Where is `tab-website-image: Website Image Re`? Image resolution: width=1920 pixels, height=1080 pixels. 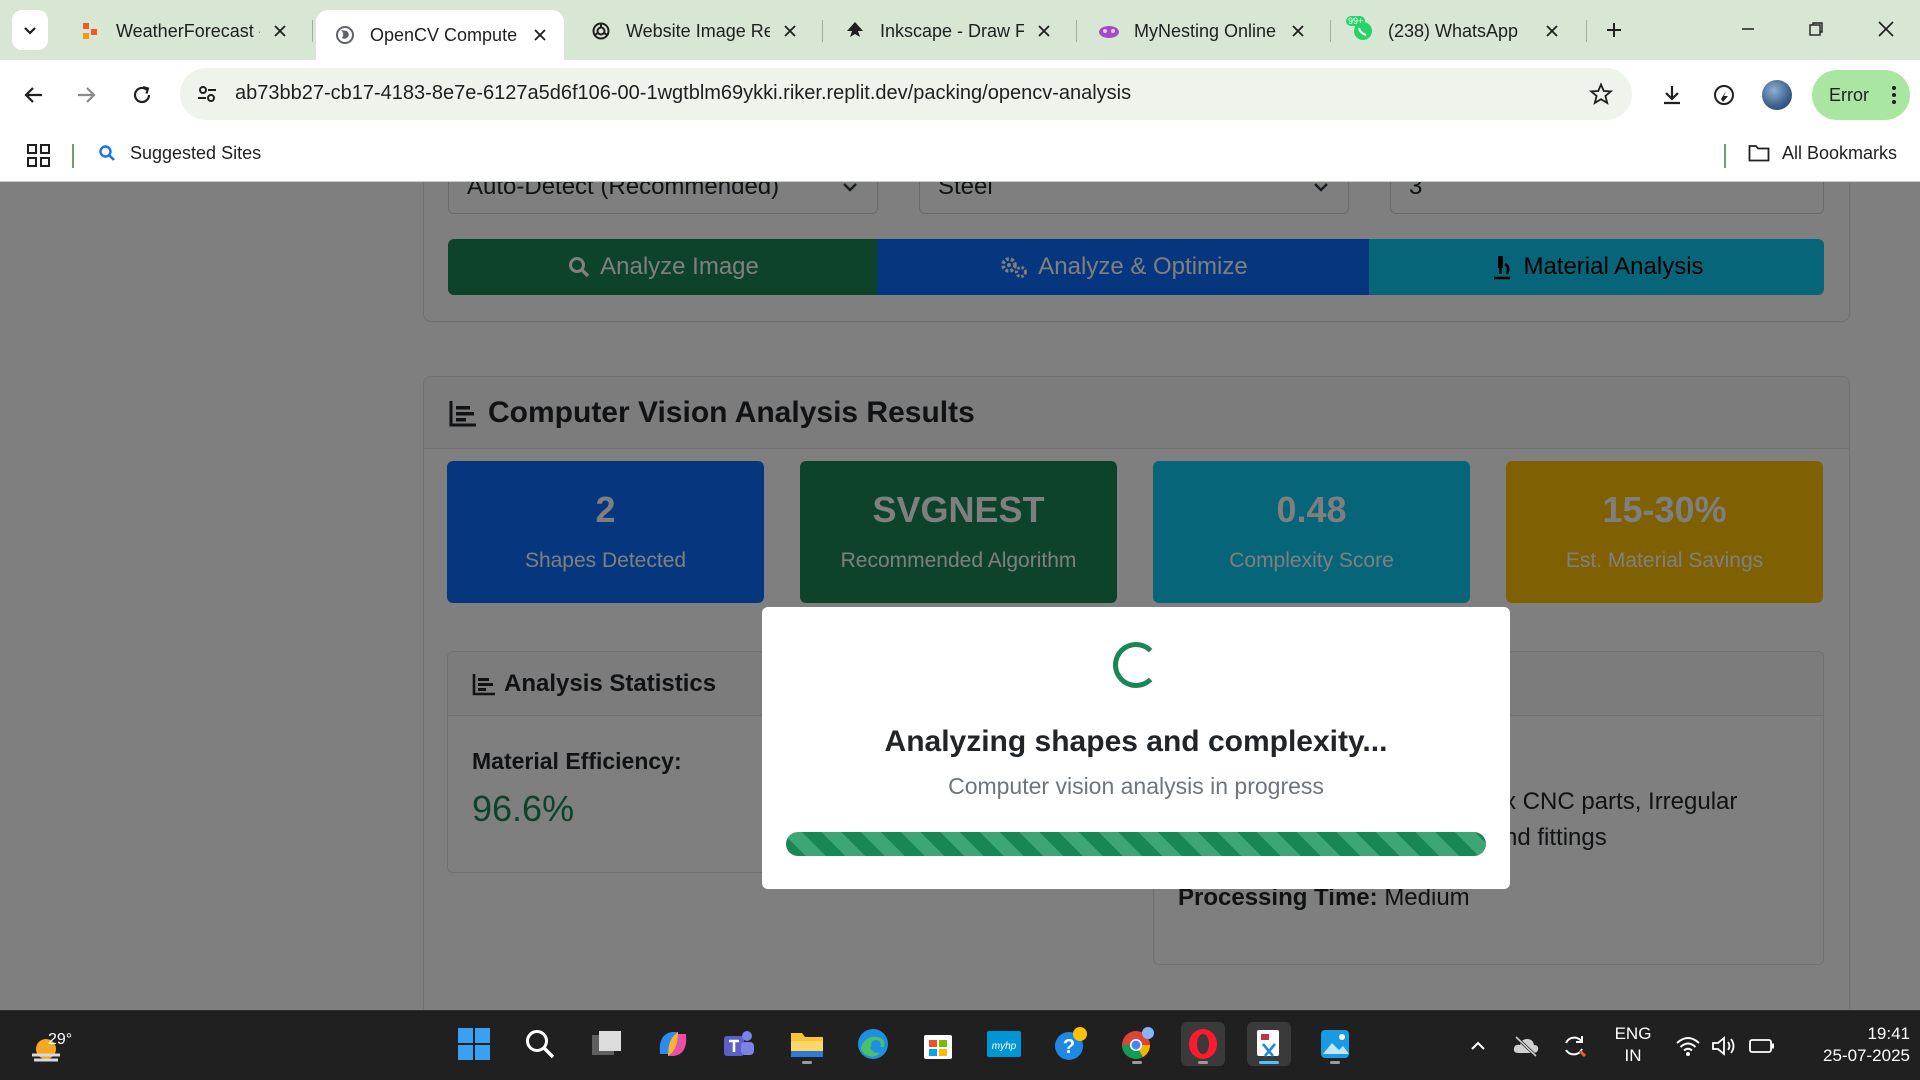
tab-website-image: Website Image Re is located at coordinates (693, 31).